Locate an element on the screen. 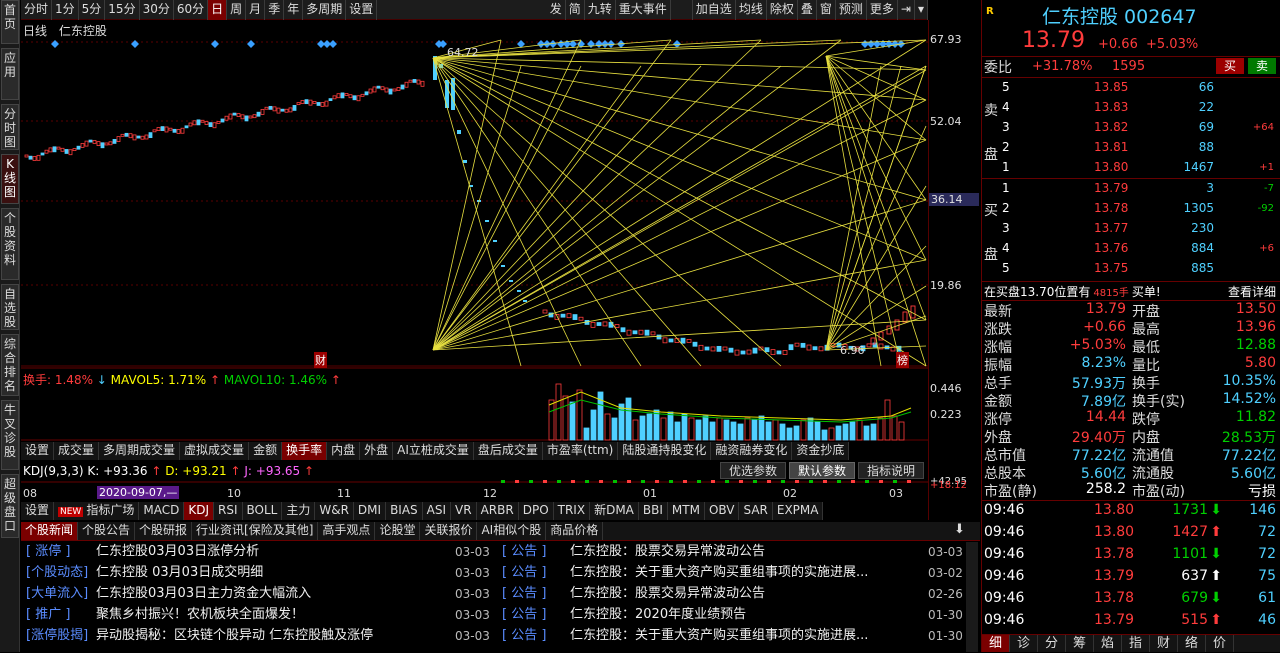  ask-price: 13.81 is located at coordinates (1111, 147).